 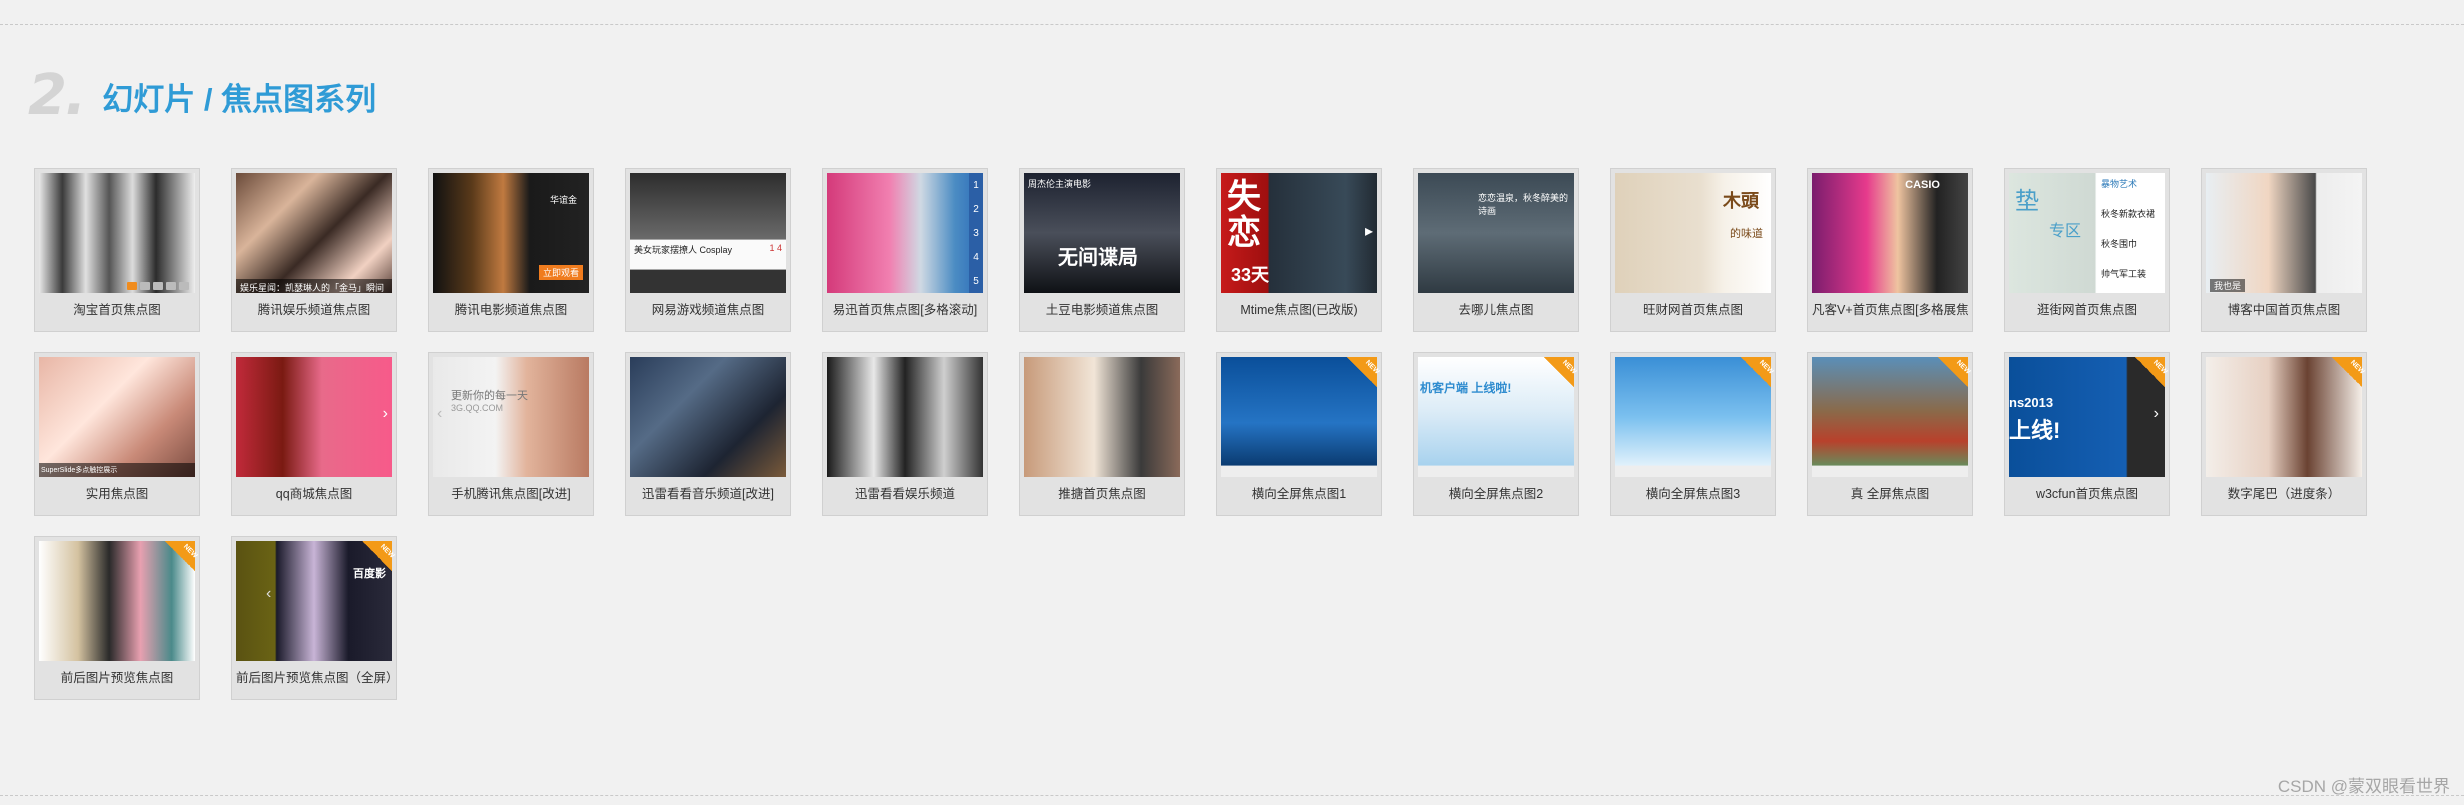 I want to click on demo-thumbnail: 美女玩家摆撩人 Cosplay 1 4, so click(x=708, y=233).